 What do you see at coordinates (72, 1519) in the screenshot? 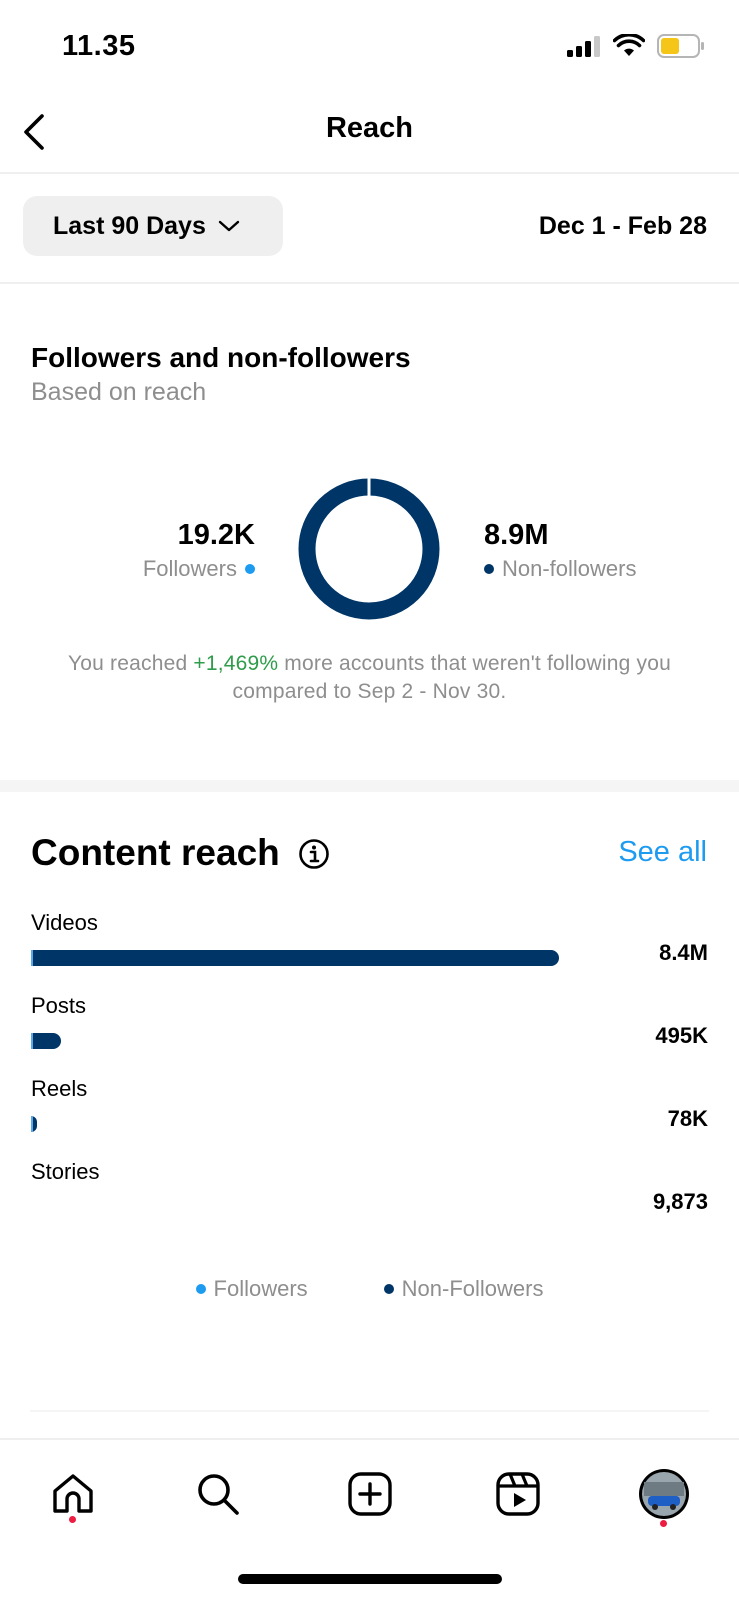
I see `home-notification-dot` at bounding box center [72, 1519].